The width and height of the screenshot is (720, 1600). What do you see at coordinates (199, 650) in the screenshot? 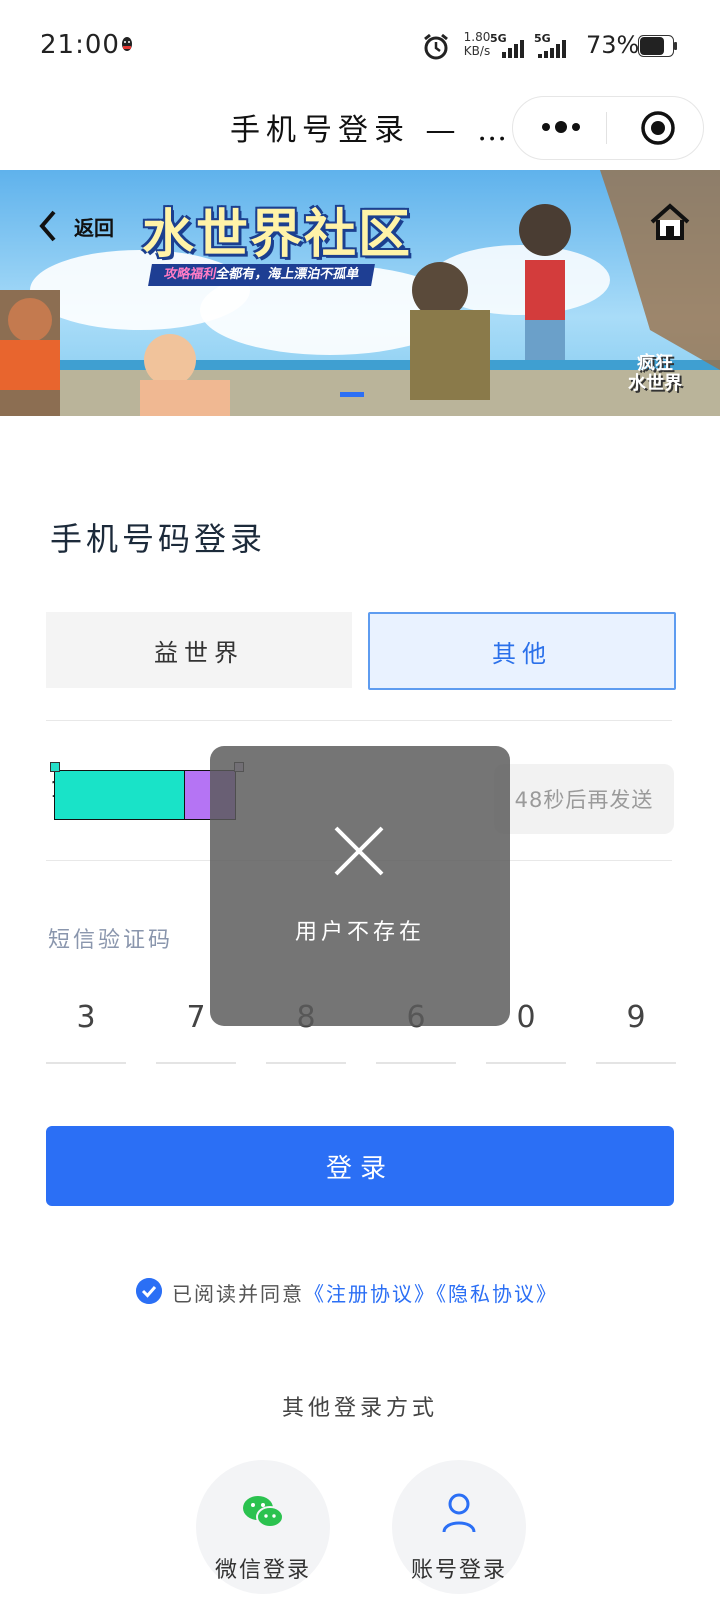
I see `tab-yishijie: 益世界` at bounding box center [199, 650].